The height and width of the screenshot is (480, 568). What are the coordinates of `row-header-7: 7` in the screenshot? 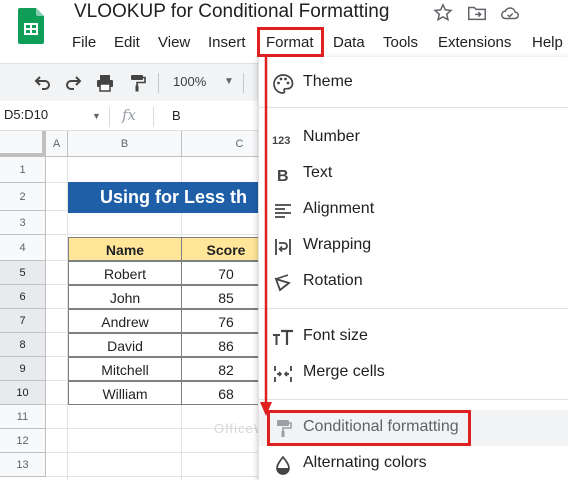 It's located at (23, 321).